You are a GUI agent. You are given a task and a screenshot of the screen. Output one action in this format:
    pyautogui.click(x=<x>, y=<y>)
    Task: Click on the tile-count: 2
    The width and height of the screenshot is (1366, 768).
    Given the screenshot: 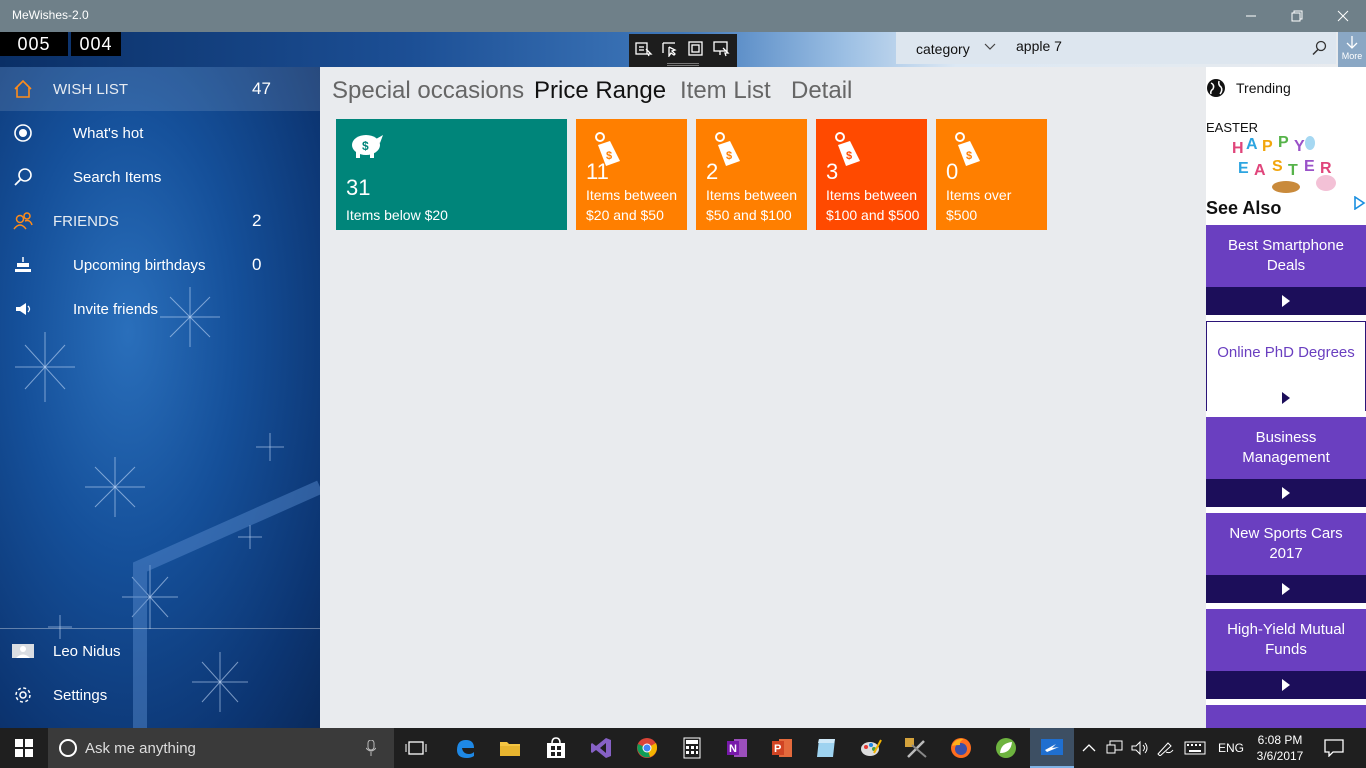 What is the action you would take?
    pyautogui.click(x=712, y=171)
    